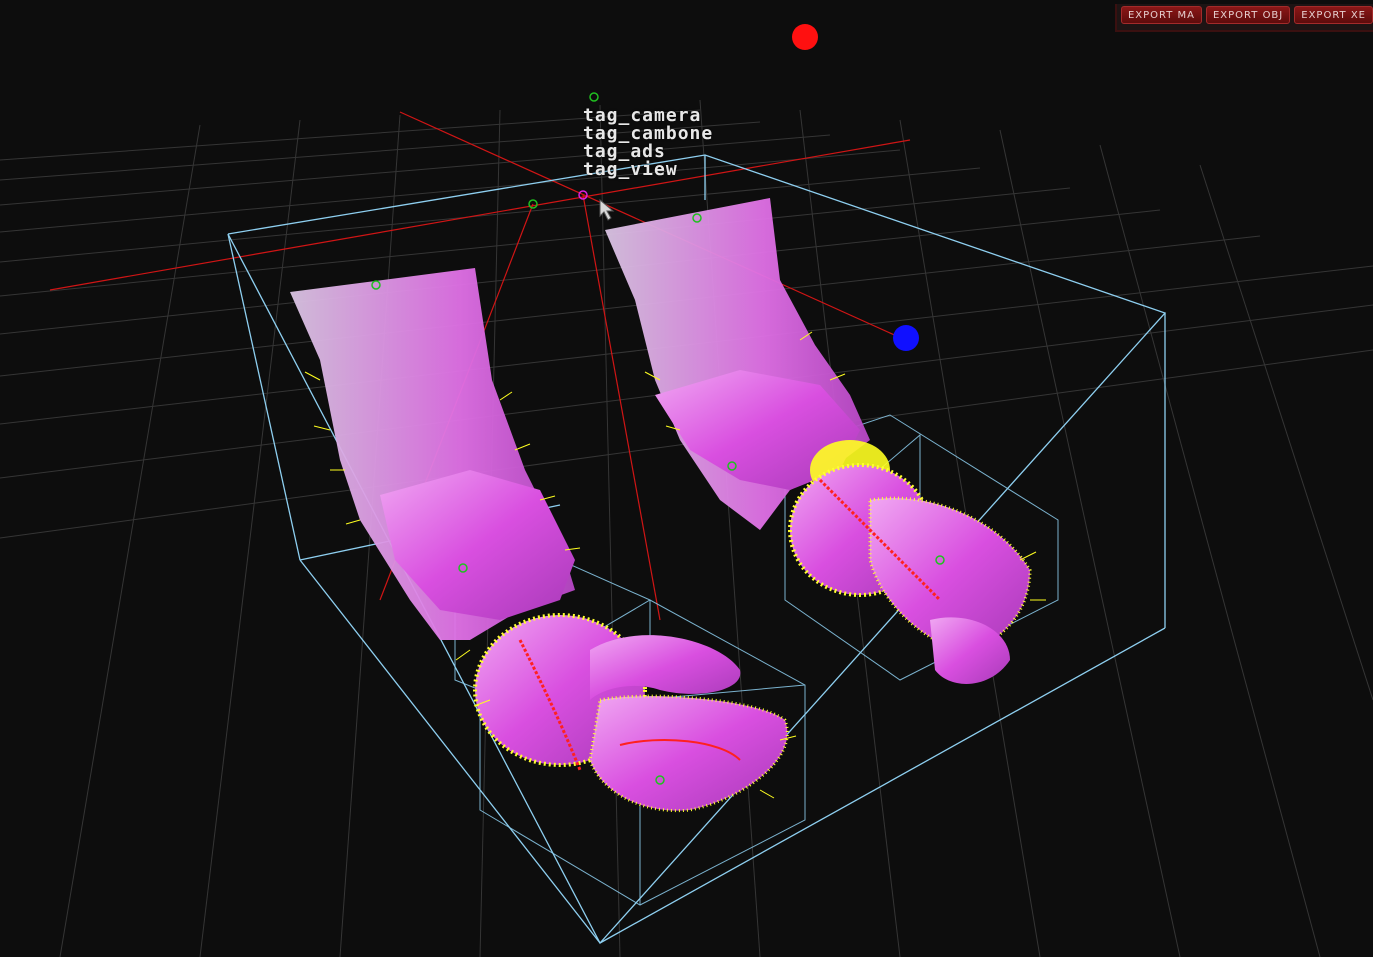 Image resolution: width=1373 pixels, height=957 pixels. I want to click on light-blue-icon, so click(906, 338).